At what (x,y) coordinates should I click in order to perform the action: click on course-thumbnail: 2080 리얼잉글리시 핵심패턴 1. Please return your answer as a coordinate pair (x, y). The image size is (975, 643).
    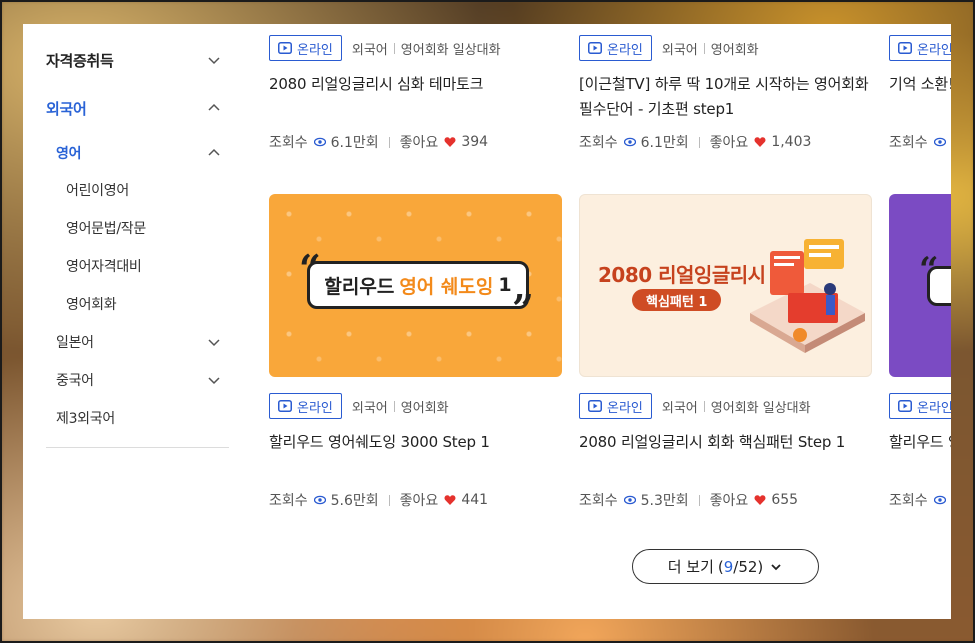
    Looking at the image, I should click on (725, 285).